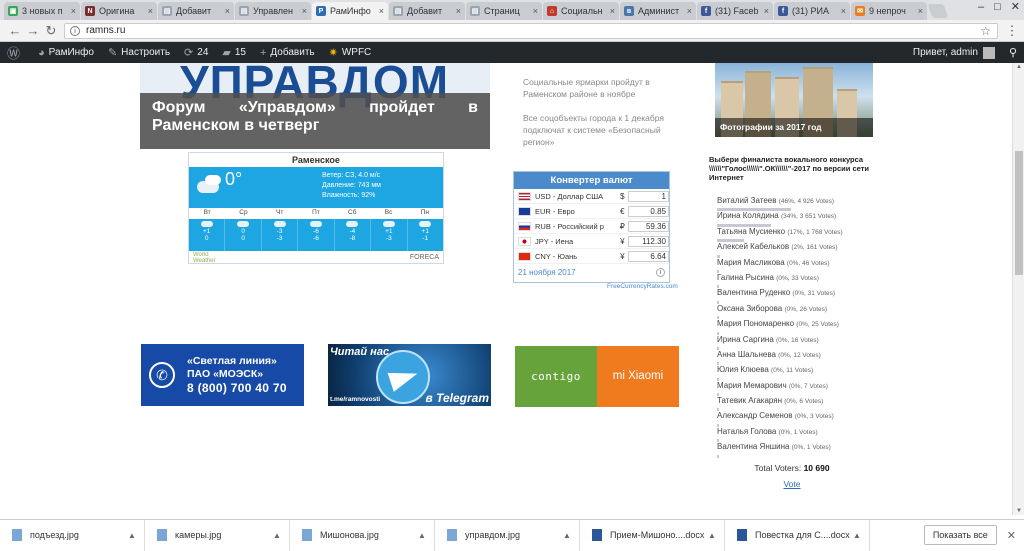 The height and width of the screenshot is (551, 1024). Describe the element at coordinates (792, 484) in the screenshot. I see `vote-link: Vote` at that location.